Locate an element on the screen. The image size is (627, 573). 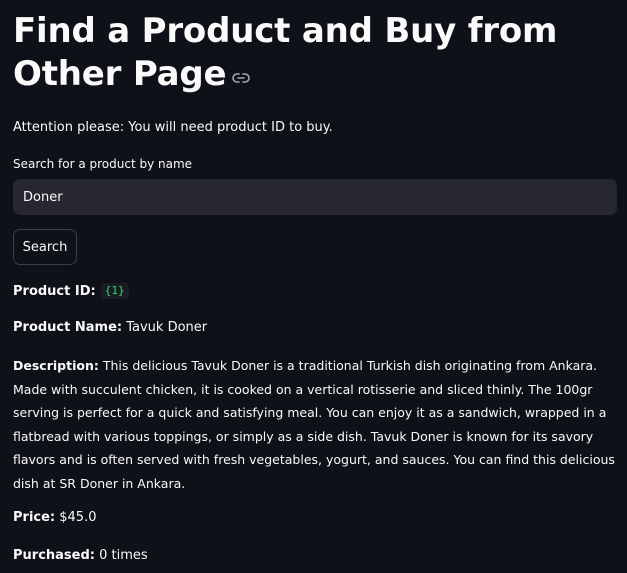
page-title: Find a Product and Buy from Other Page is located at coordinates (315, 53).